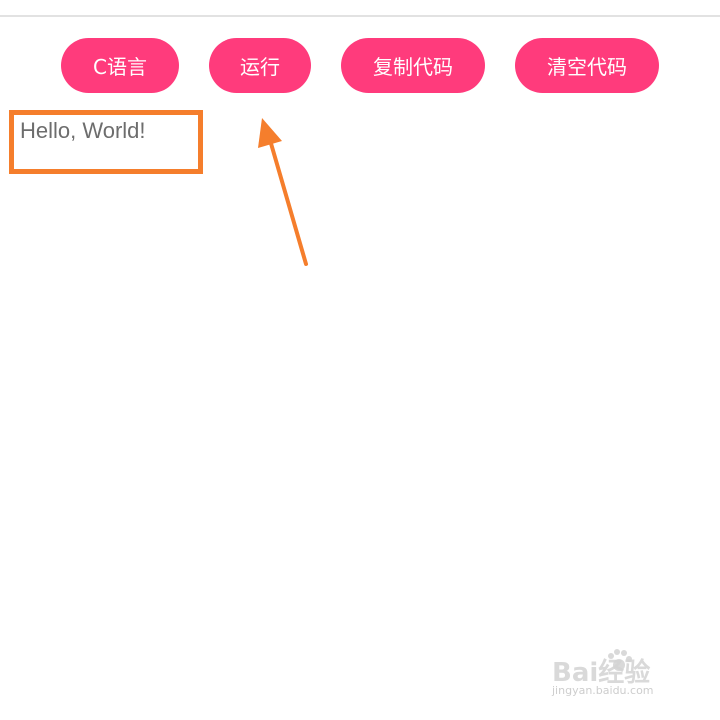 The image size is (720, 720). What do you see at coordinates (603, 690) in the screenshot?
I see `watermark-url: jingyan.baidu.com` at bounding box center [603, 690].